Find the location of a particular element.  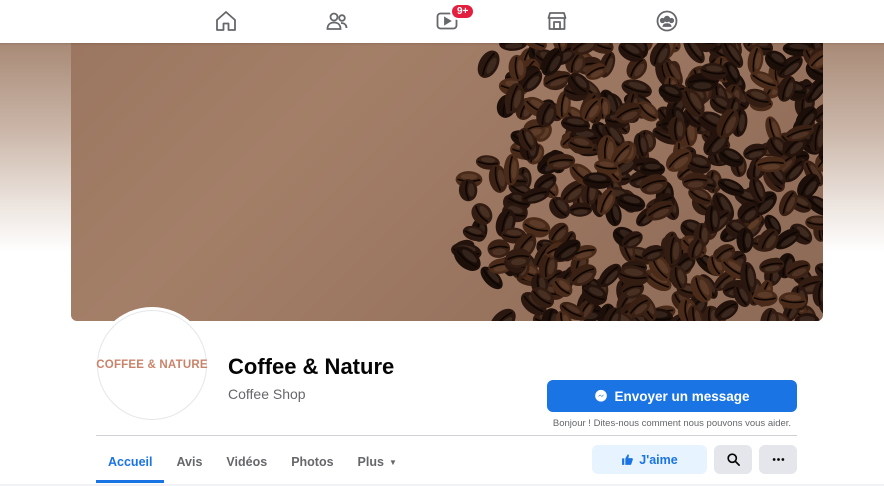

page-category: Coffee Shop is located at coordinates (267, 394).